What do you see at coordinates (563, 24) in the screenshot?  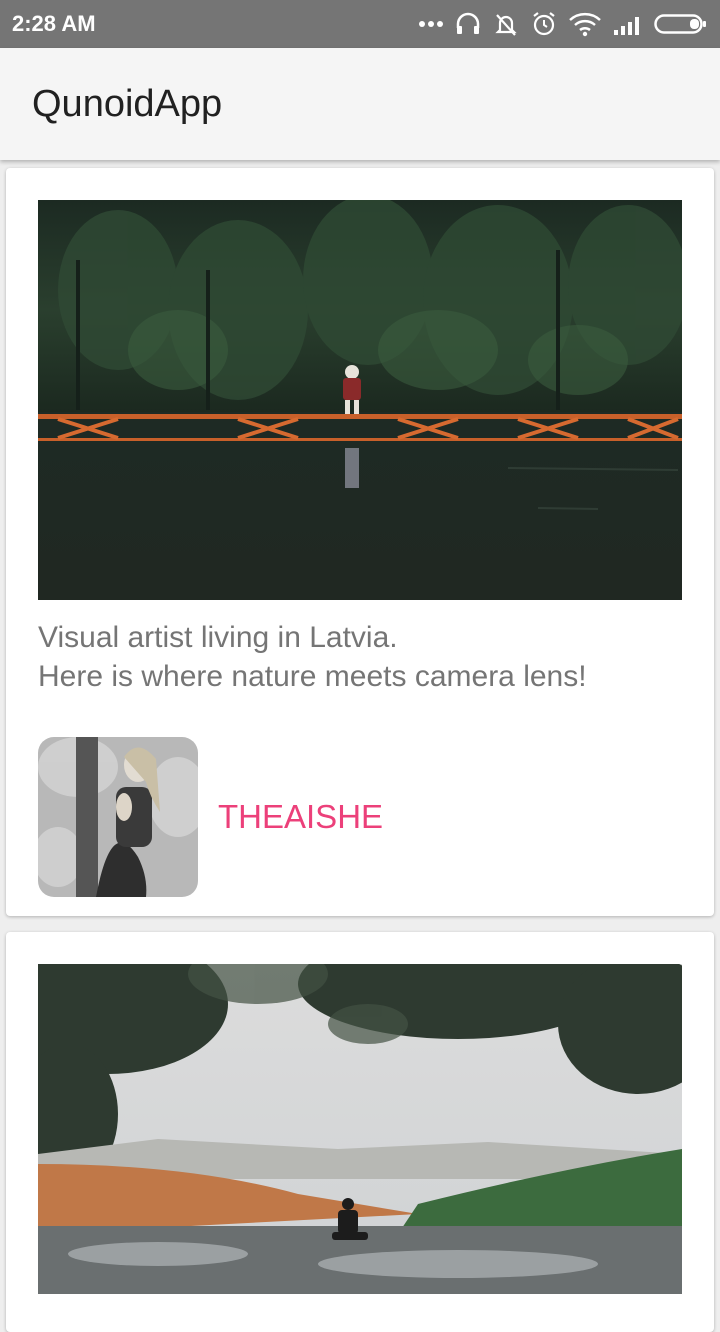 I see `status-icons` at bounding box center [563, 24].